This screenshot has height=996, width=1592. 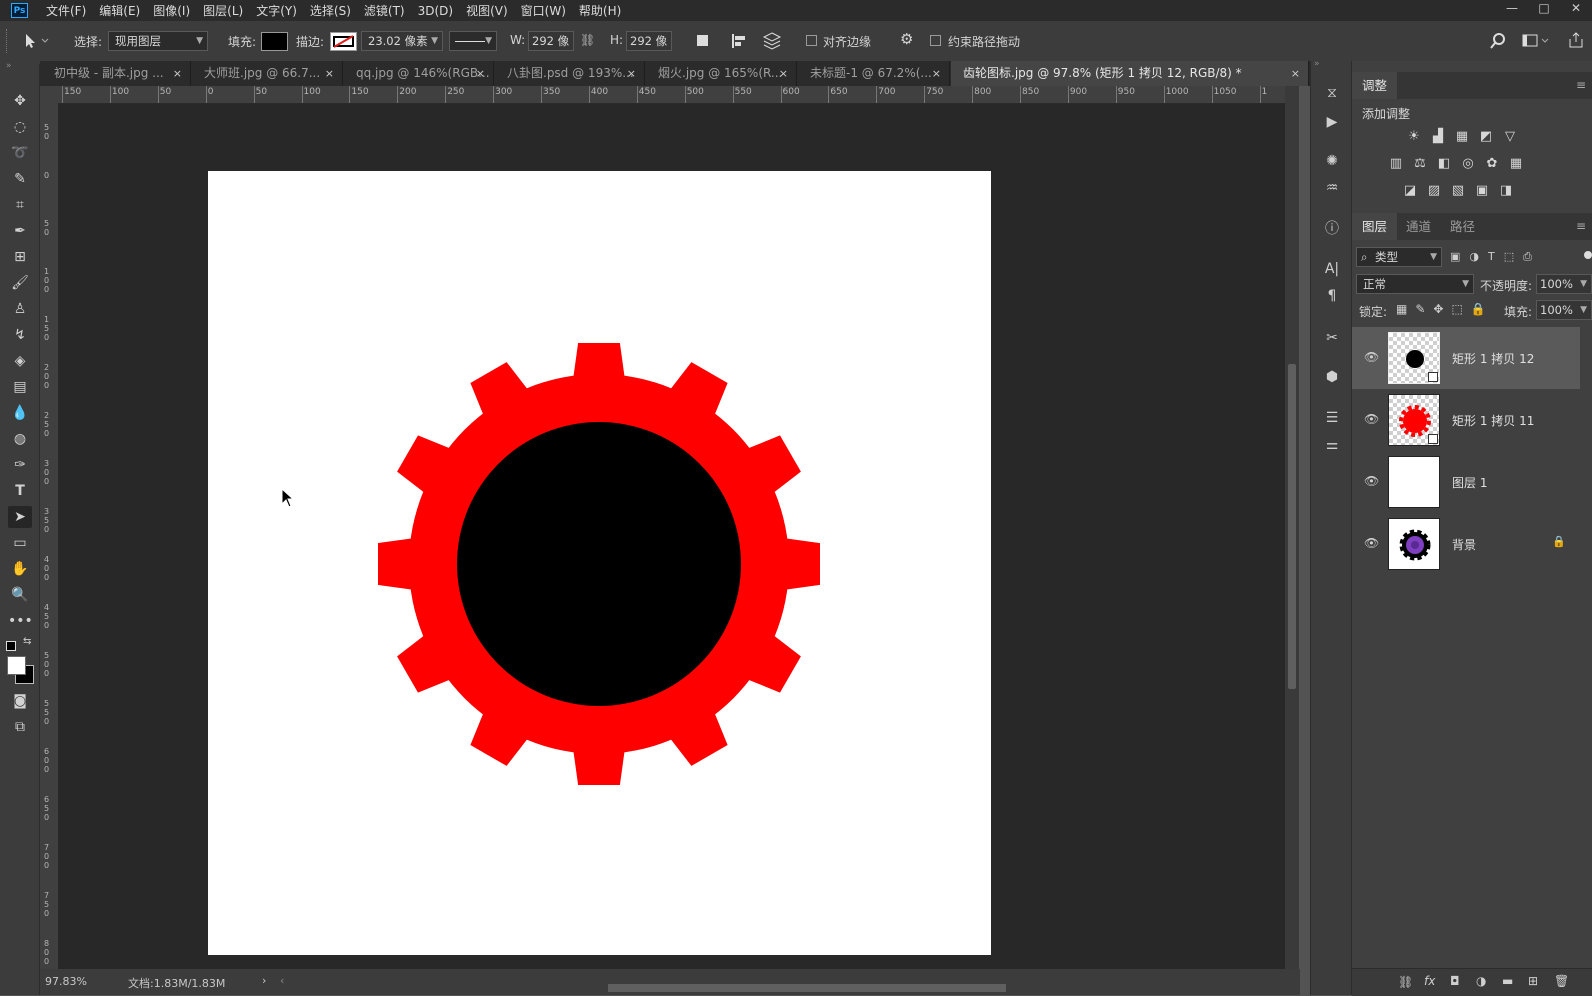 I want to click on tab-layers: 图层, so click(x=1375, y=226).